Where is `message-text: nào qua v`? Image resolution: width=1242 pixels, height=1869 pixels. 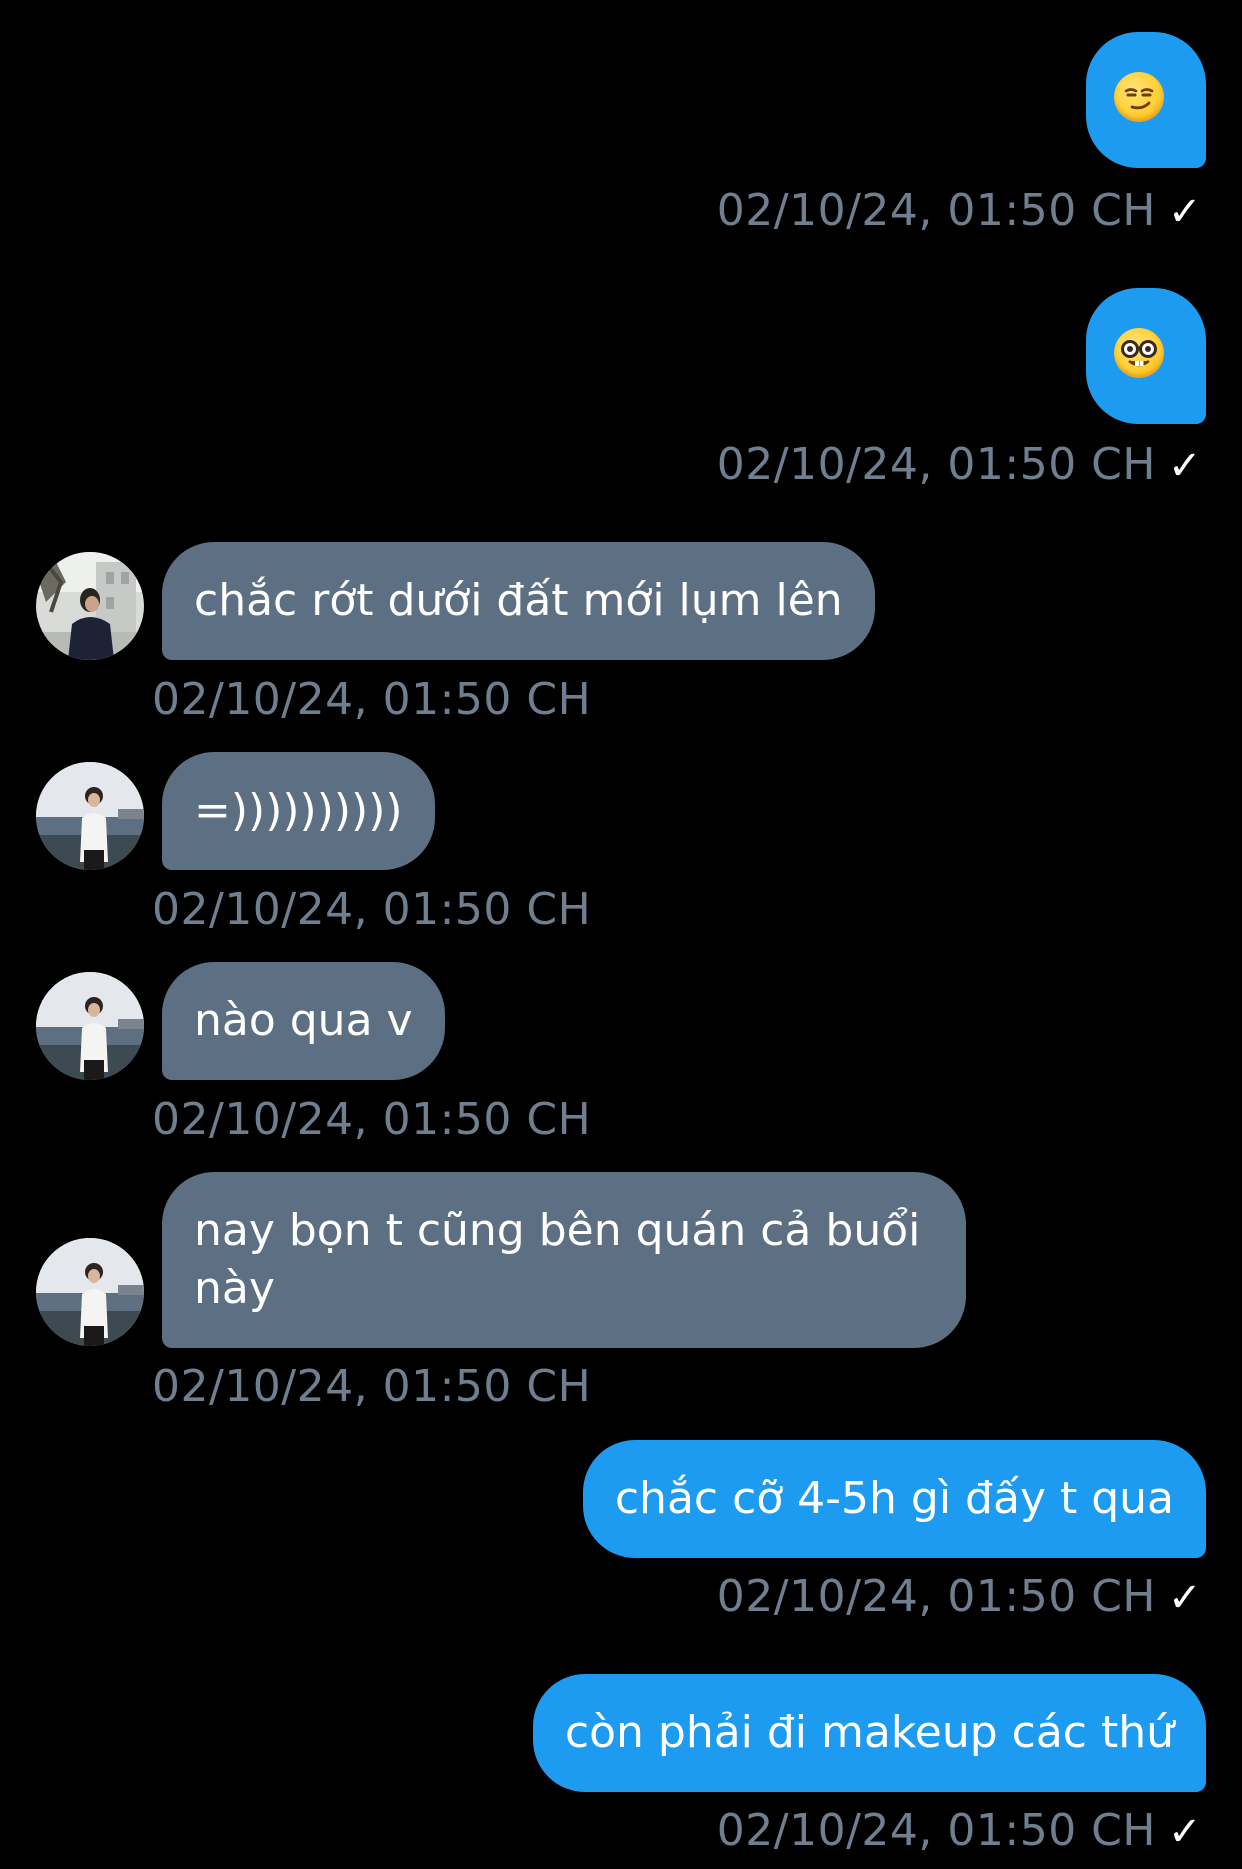 message-text: nào qua v is located at coordinates (303, 1020).